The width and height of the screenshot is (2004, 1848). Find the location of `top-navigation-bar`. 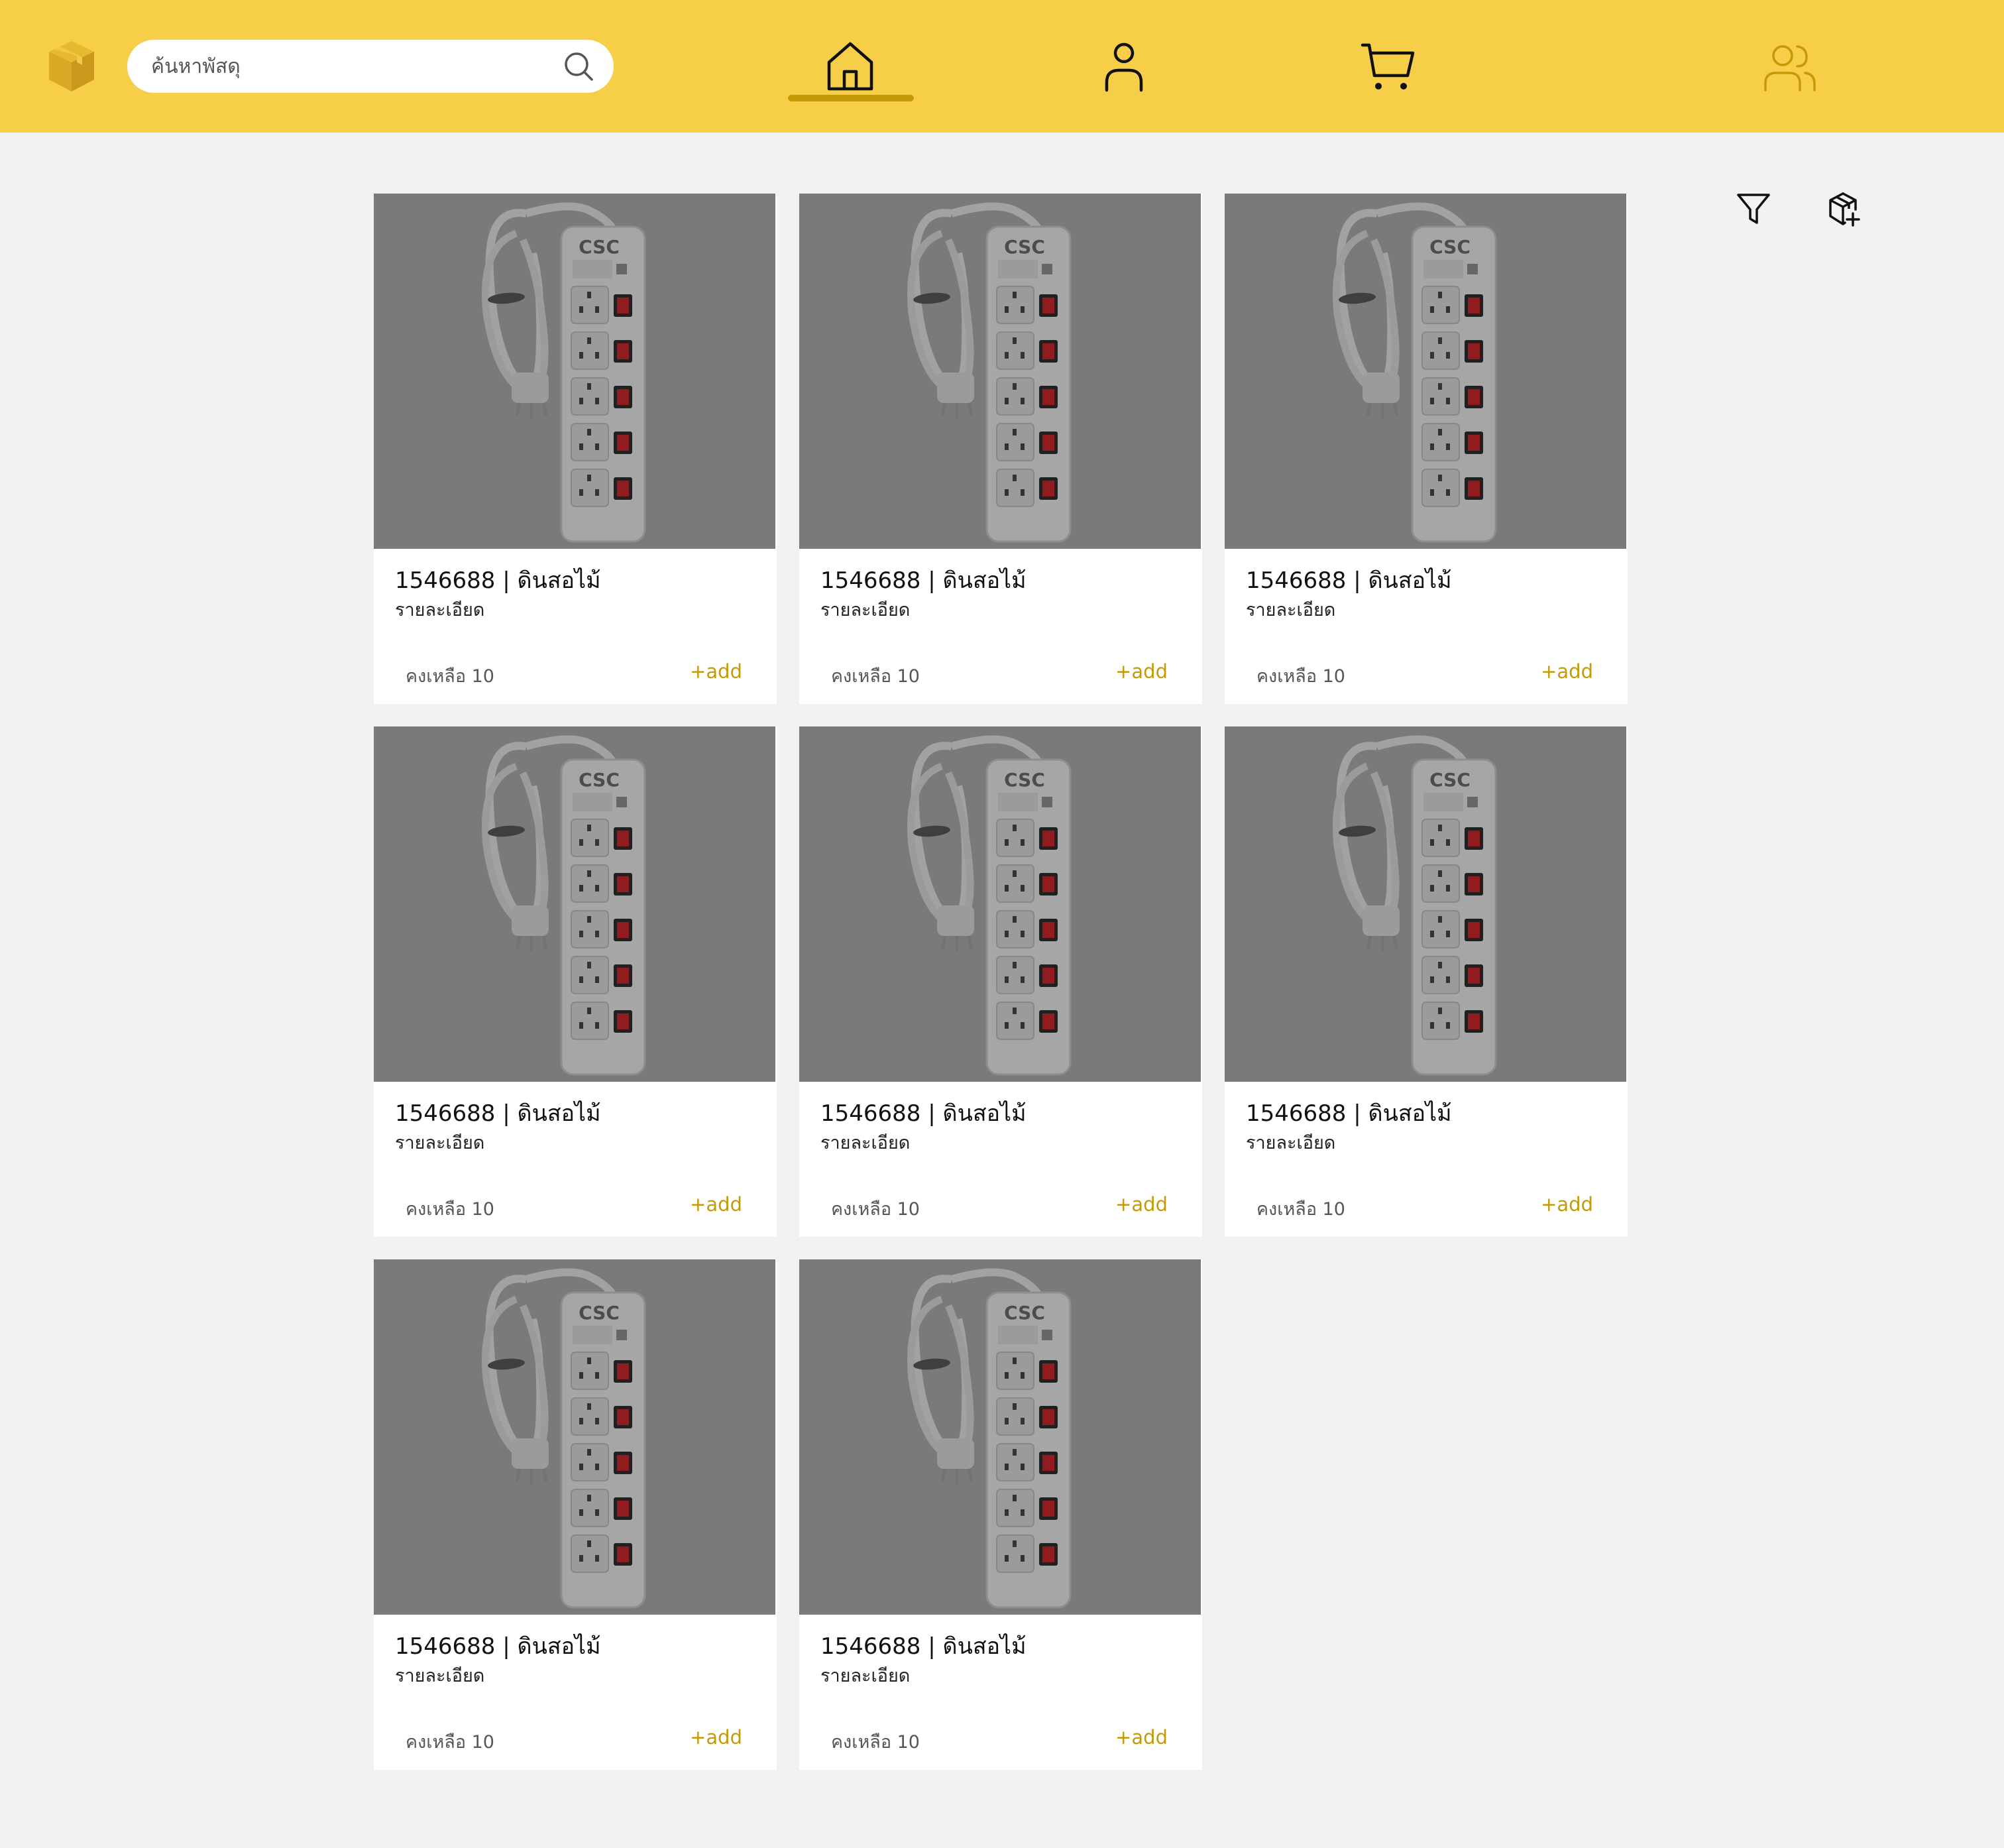

top-navigation-bar is located at coordinates (1002, 66).